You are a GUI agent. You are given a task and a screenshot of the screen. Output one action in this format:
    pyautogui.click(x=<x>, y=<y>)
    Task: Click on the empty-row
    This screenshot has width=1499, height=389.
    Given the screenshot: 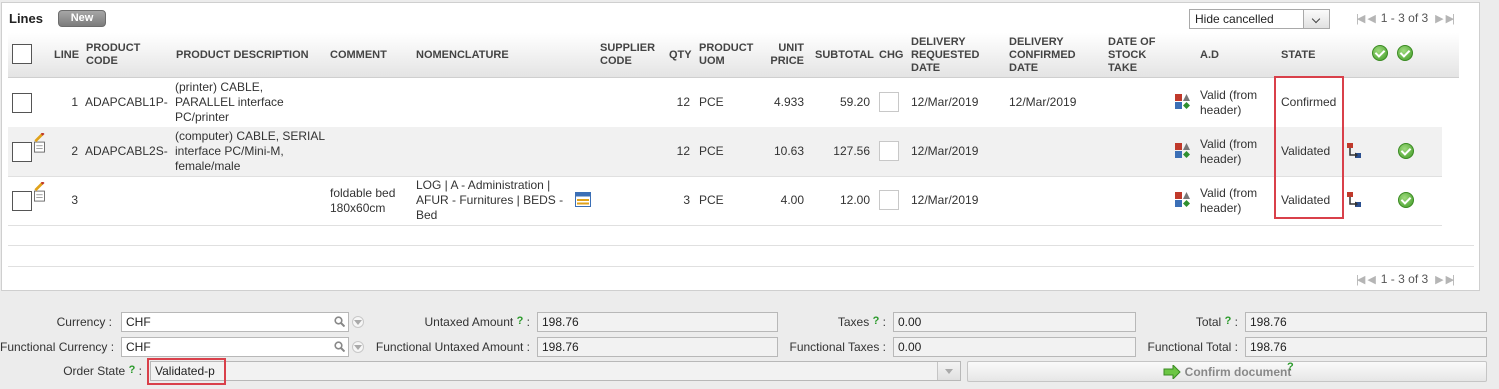 What is the action you would take?
    pyautogui.click(x=741, y=256)
    